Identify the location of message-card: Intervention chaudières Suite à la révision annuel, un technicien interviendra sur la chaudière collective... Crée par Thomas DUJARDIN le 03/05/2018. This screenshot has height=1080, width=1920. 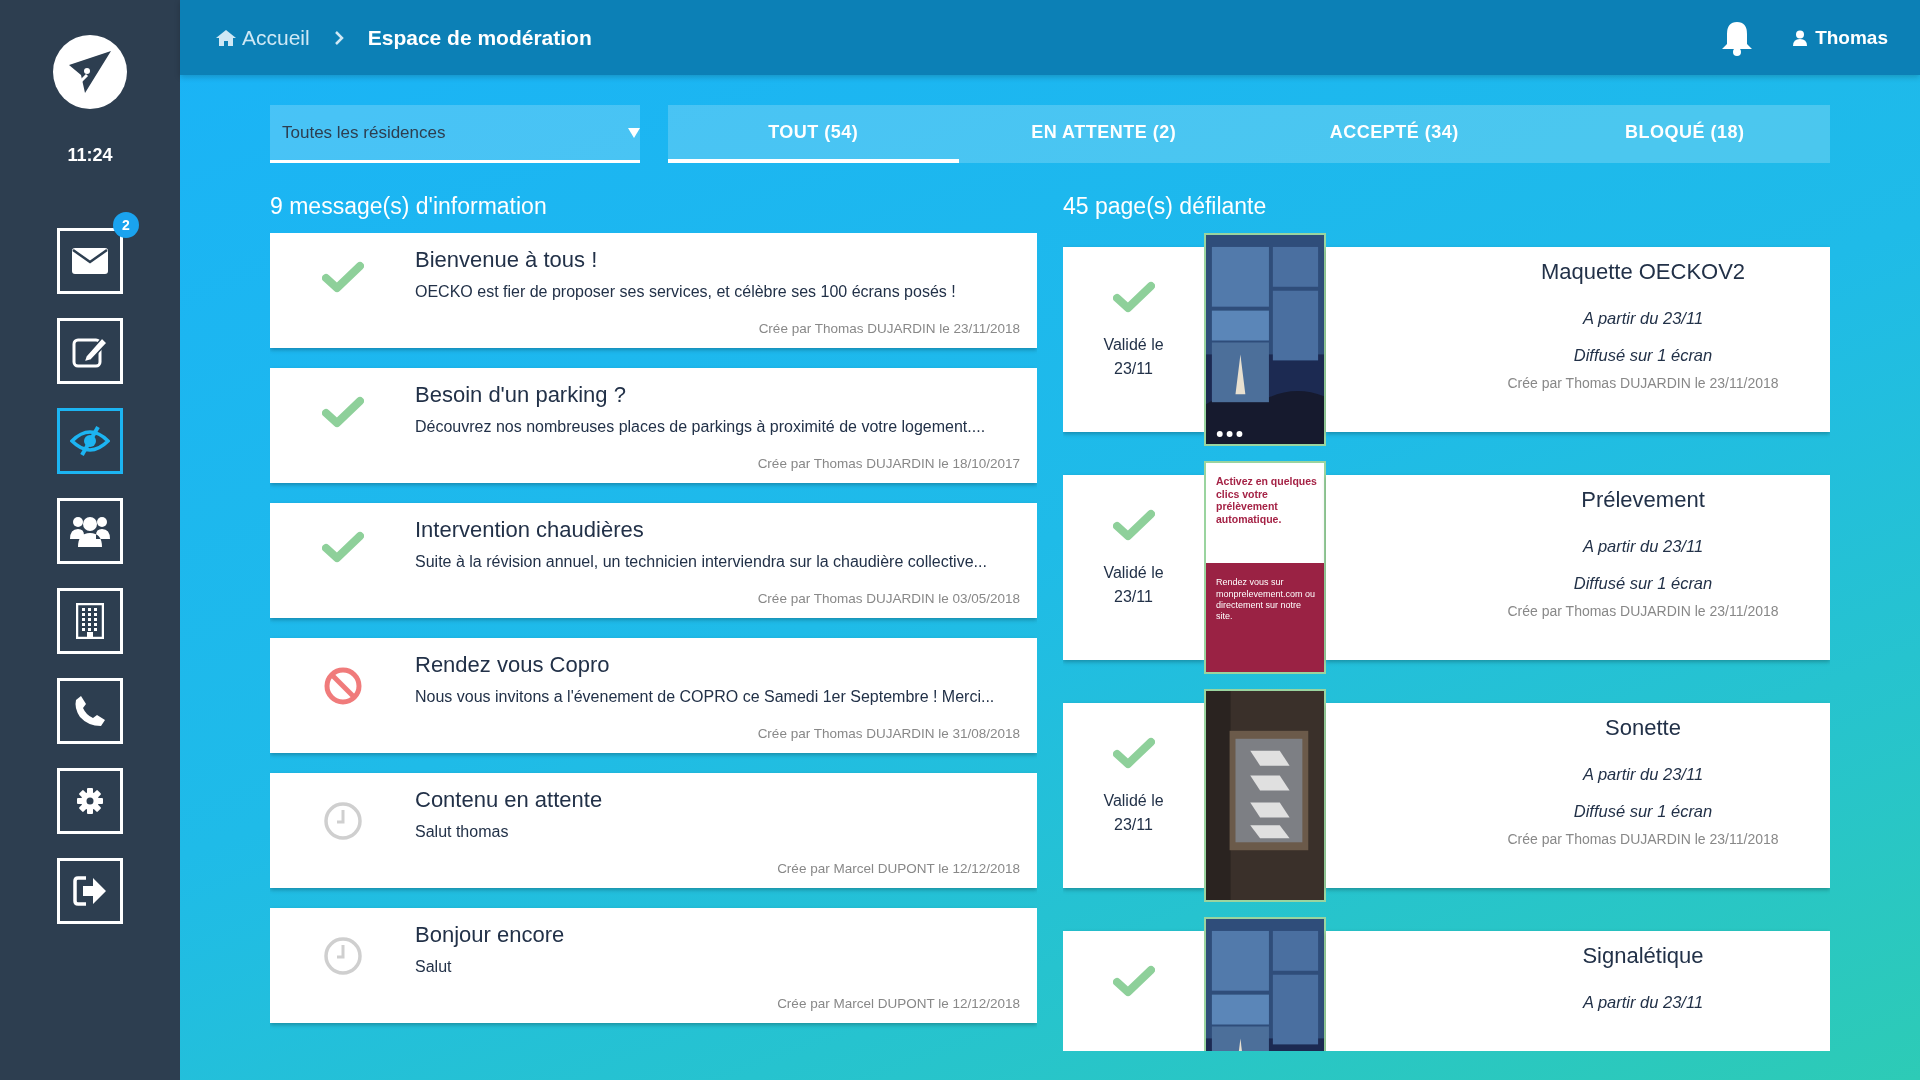
(653, 560).